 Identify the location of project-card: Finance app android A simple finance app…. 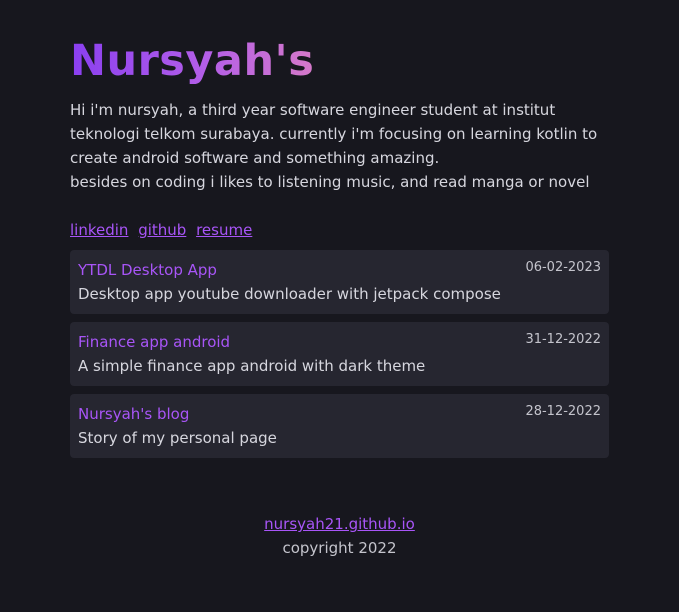
(339, 354).